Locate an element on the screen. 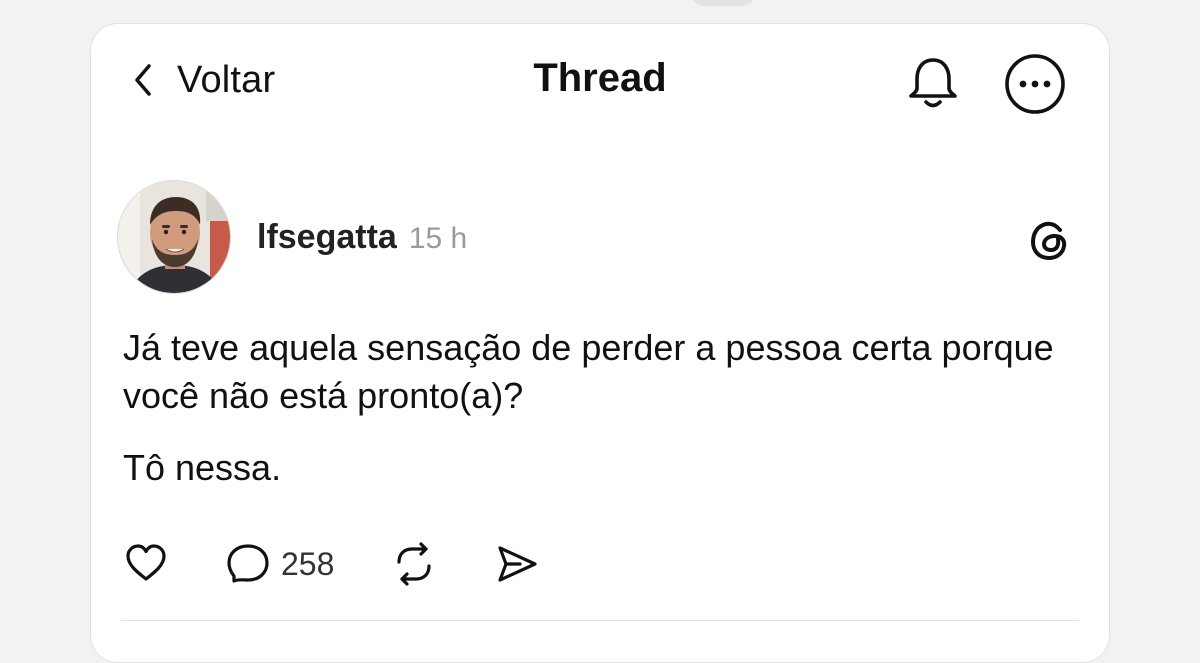 Image resolution: width=1200 pixels, height=663 pixels. like-button is located at coordinates (146, 564).